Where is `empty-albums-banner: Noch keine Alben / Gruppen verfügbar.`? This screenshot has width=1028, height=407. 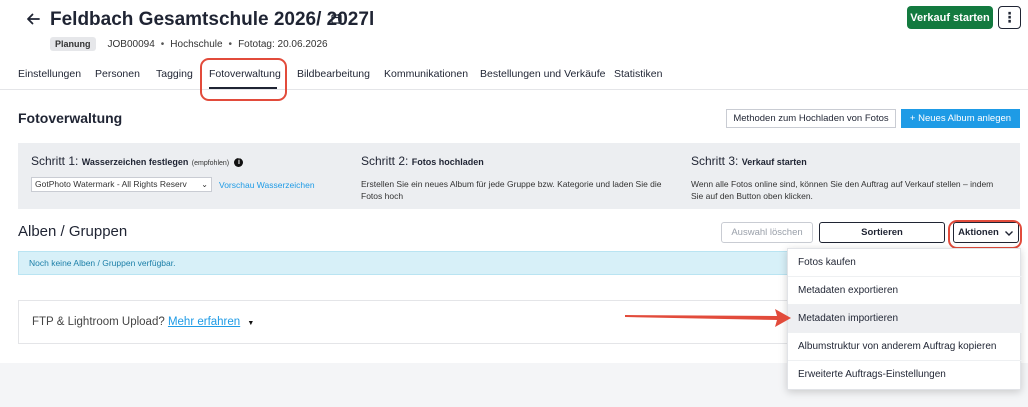 empty-albums-banner: Noch keine Alben / Gruppen verfügbar. is located at coordinates (403, 263).